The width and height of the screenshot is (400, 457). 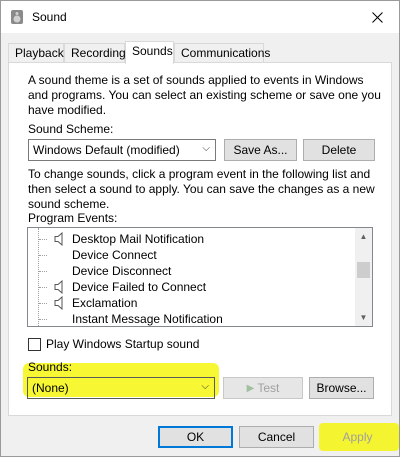 What do you see at coordinates (67, 110) in the screenshot?
I see `intro-line-3: have modified.` at bounding box center [67, 110].